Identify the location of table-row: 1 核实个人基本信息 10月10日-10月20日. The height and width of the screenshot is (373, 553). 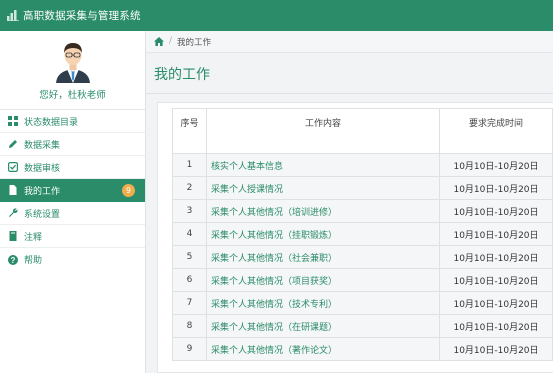
(362, 165).